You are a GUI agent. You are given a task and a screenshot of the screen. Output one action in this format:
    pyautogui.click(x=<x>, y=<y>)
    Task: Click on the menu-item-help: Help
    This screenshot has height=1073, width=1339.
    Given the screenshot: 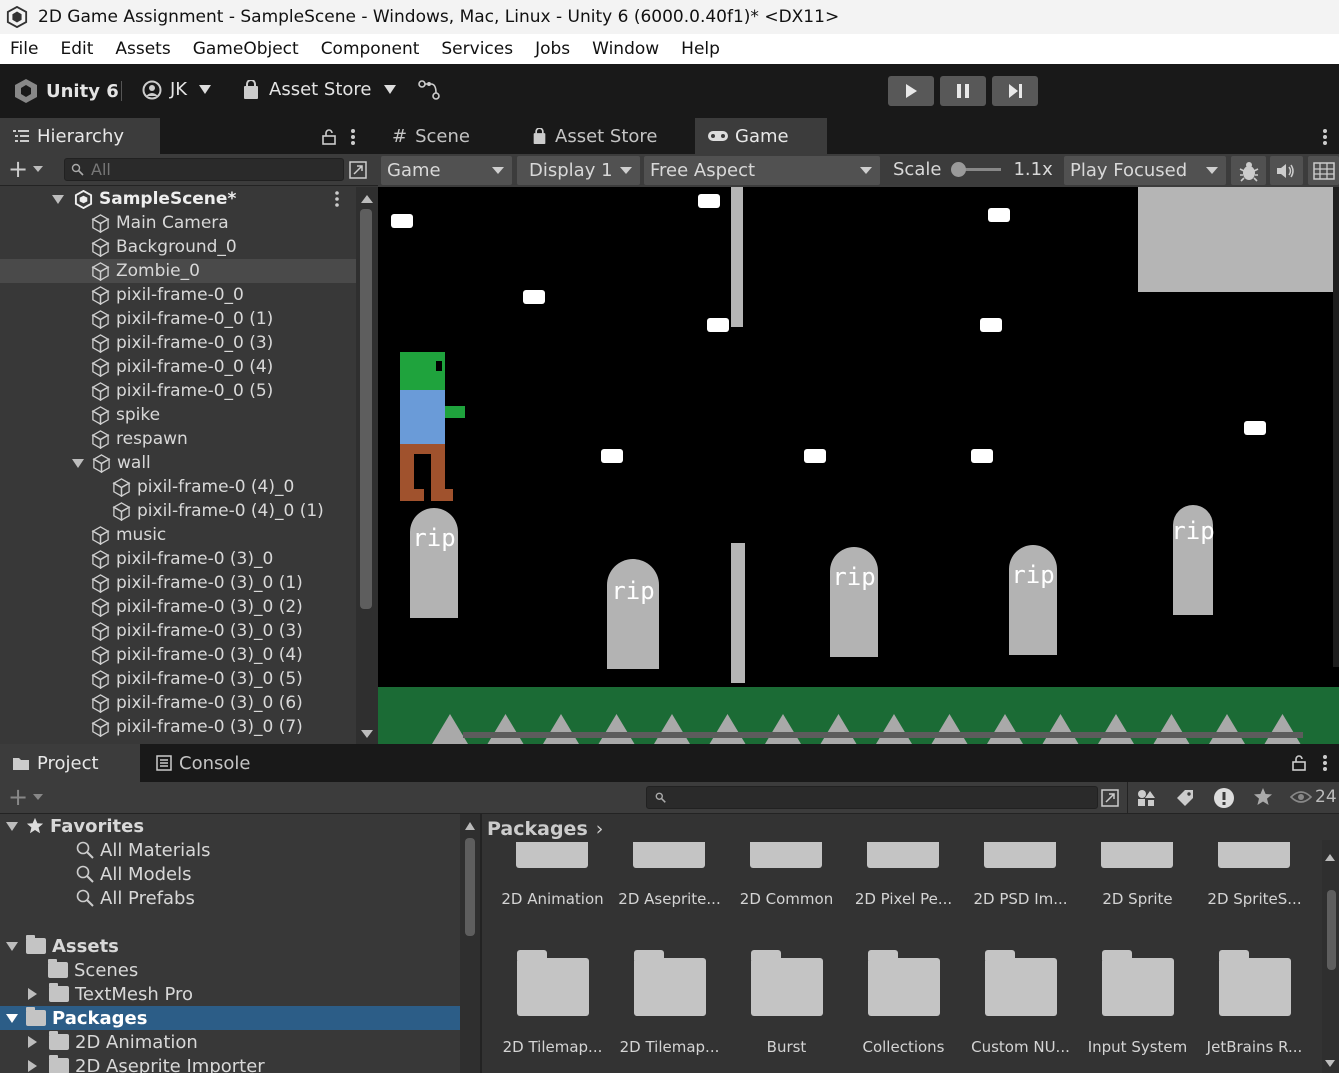 What is the action you would take?
    pyautogui.click(x=700, y=49)
    